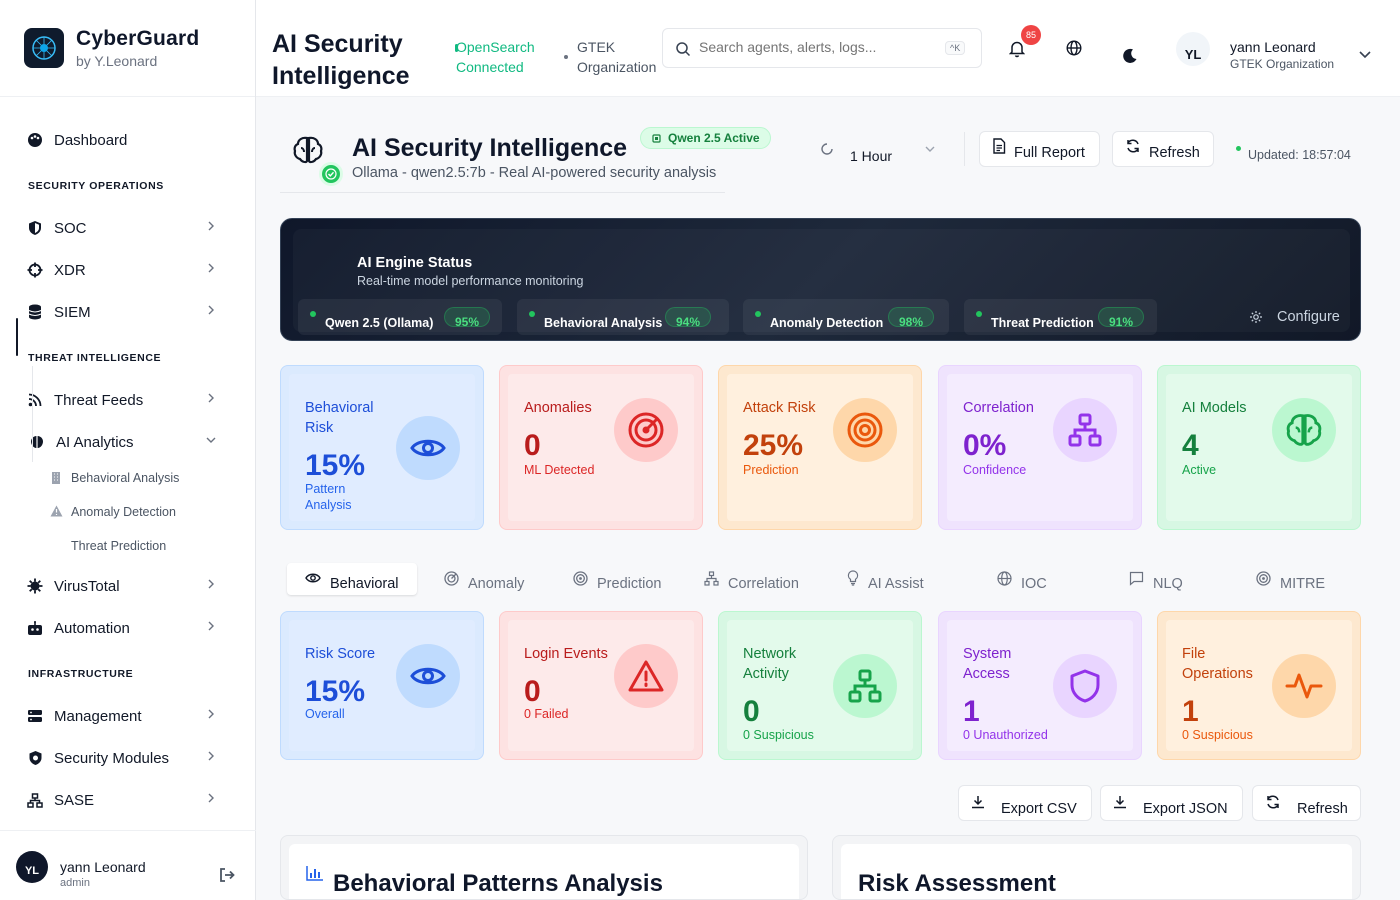 This screenshot has height=900, width=1400. I want to click on card-caption: Pattern Analysis, so click(328, 497).